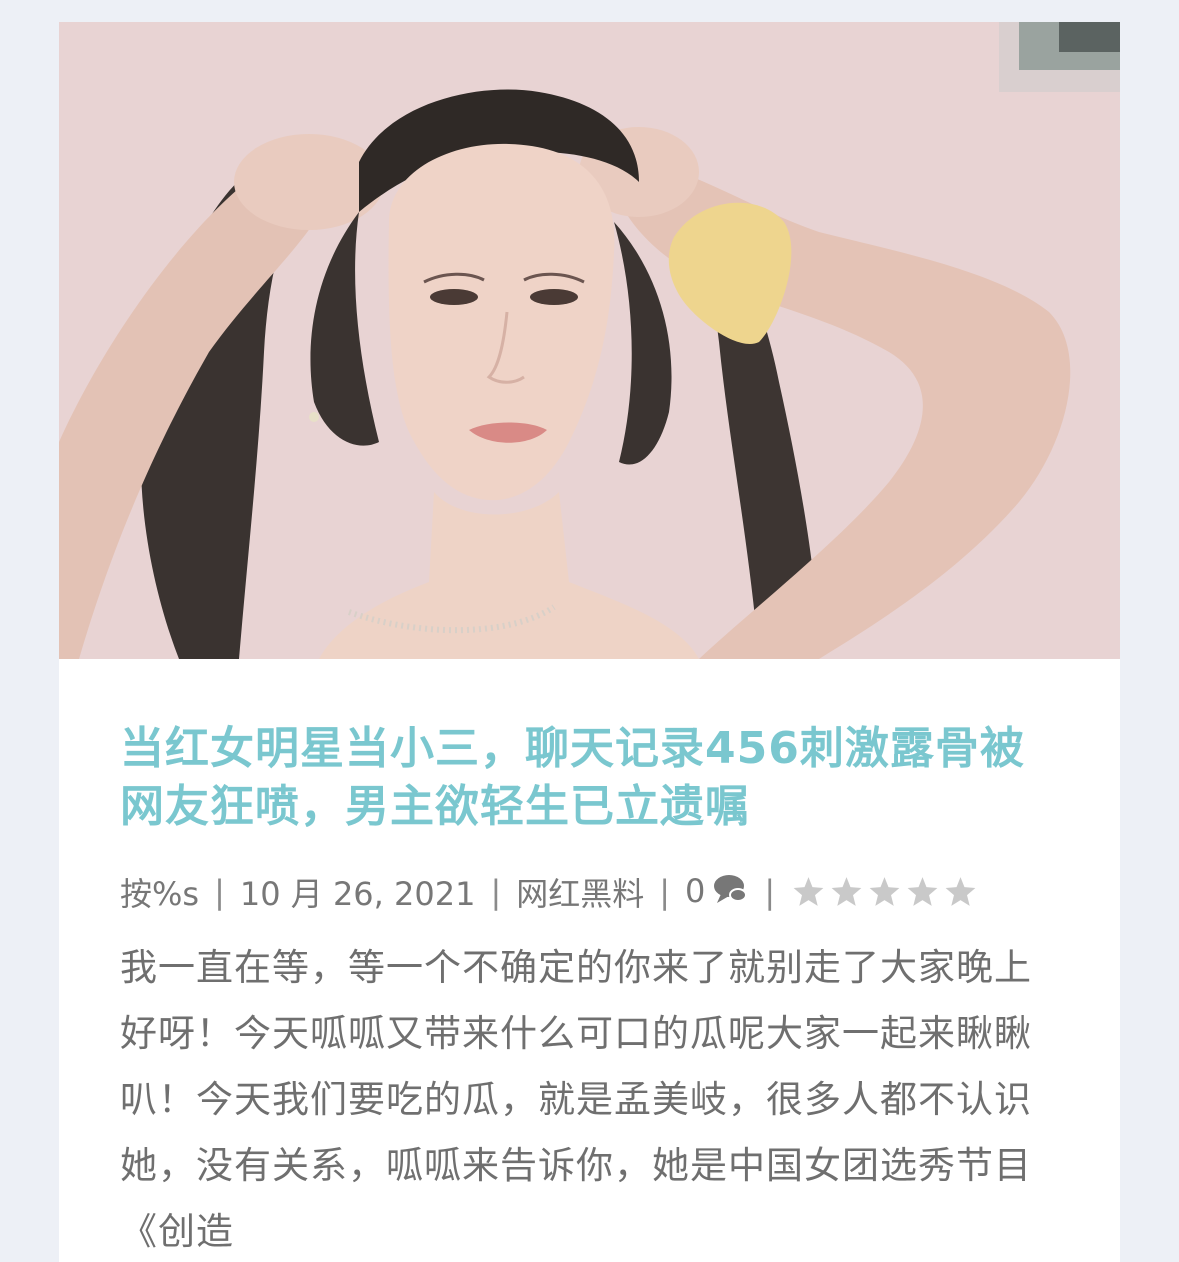 This screenshot has height=1262, width=1179. Describe the element at coordinates (585, 778) in the screenshot. I see `post-title: 当红女明星当小三，聊天记录456刺激露骨被网友狂喷，男主欲轻生已立遗嘱` at that location.